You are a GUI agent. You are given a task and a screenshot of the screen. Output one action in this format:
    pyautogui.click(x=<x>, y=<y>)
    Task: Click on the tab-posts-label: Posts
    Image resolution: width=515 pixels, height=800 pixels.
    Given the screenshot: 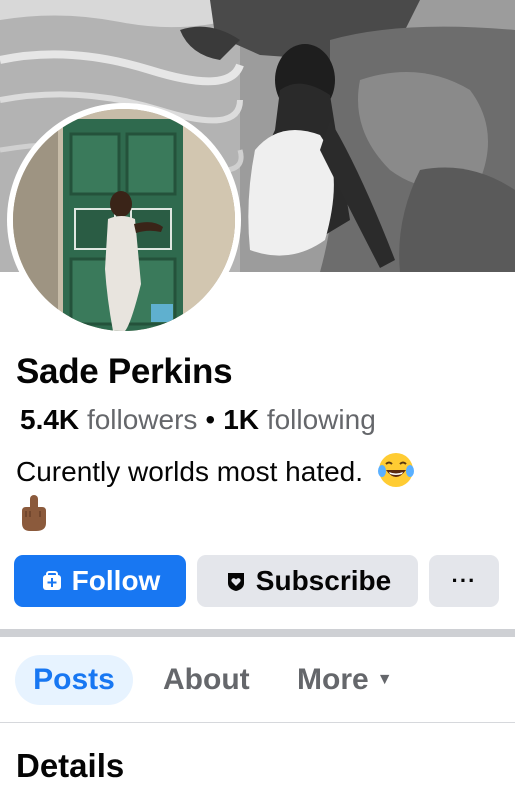 What is the action you would take?
    pyautogui.click(x=74, y=679)
    